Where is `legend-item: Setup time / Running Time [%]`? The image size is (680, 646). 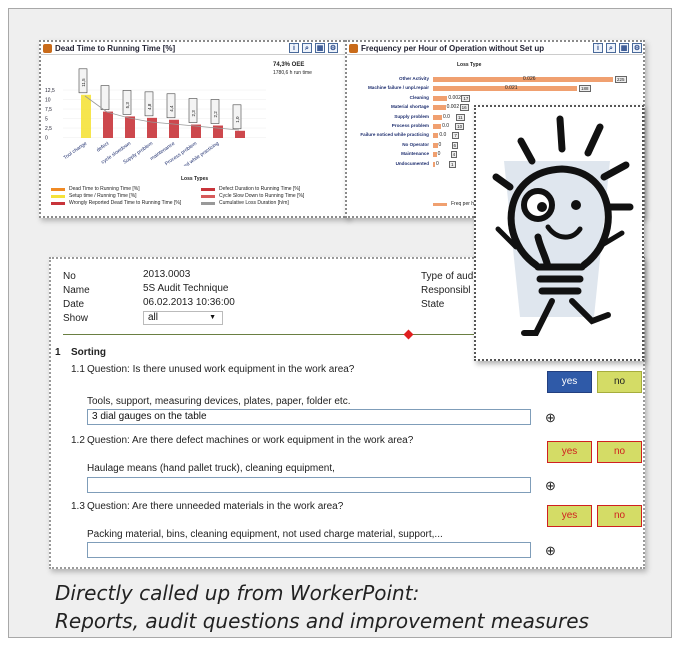
legend-item: Setup time / Running Time [%] is located at coordinates (103, 196).